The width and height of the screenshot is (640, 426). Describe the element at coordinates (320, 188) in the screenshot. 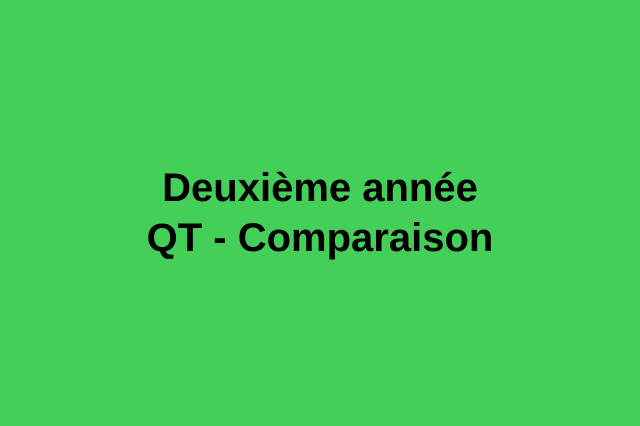

I see `title-line-1: Deuxième année` at that location.